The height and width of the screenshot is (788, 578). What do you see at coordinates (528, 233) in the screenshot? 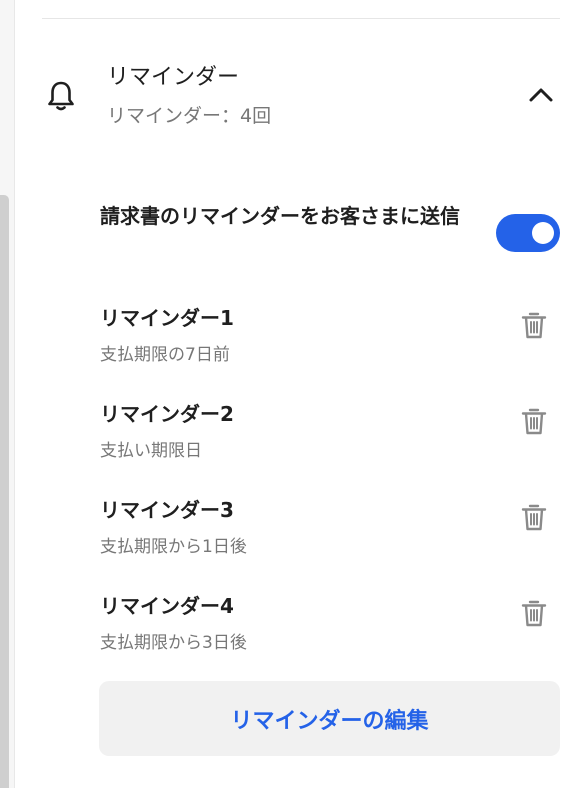
I see `send-reminders-toggle` at bounding box center [528, 233].